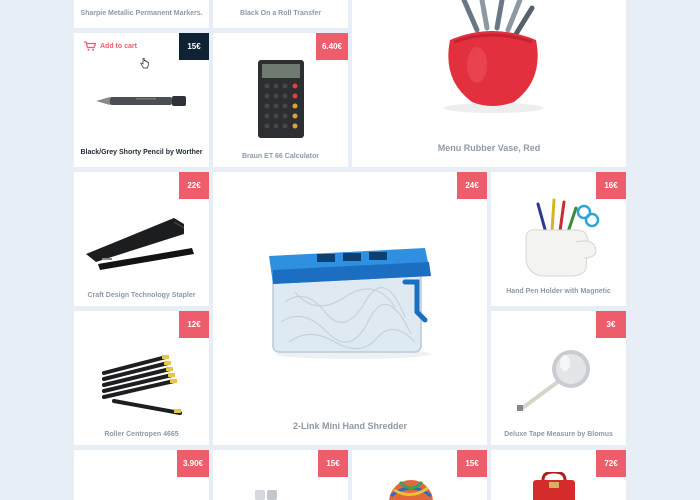  What do you see at coordinates (419, 475) in the screenshot?
I see `product-card-bottom-3: 15€` at bounding box center [419, 475].